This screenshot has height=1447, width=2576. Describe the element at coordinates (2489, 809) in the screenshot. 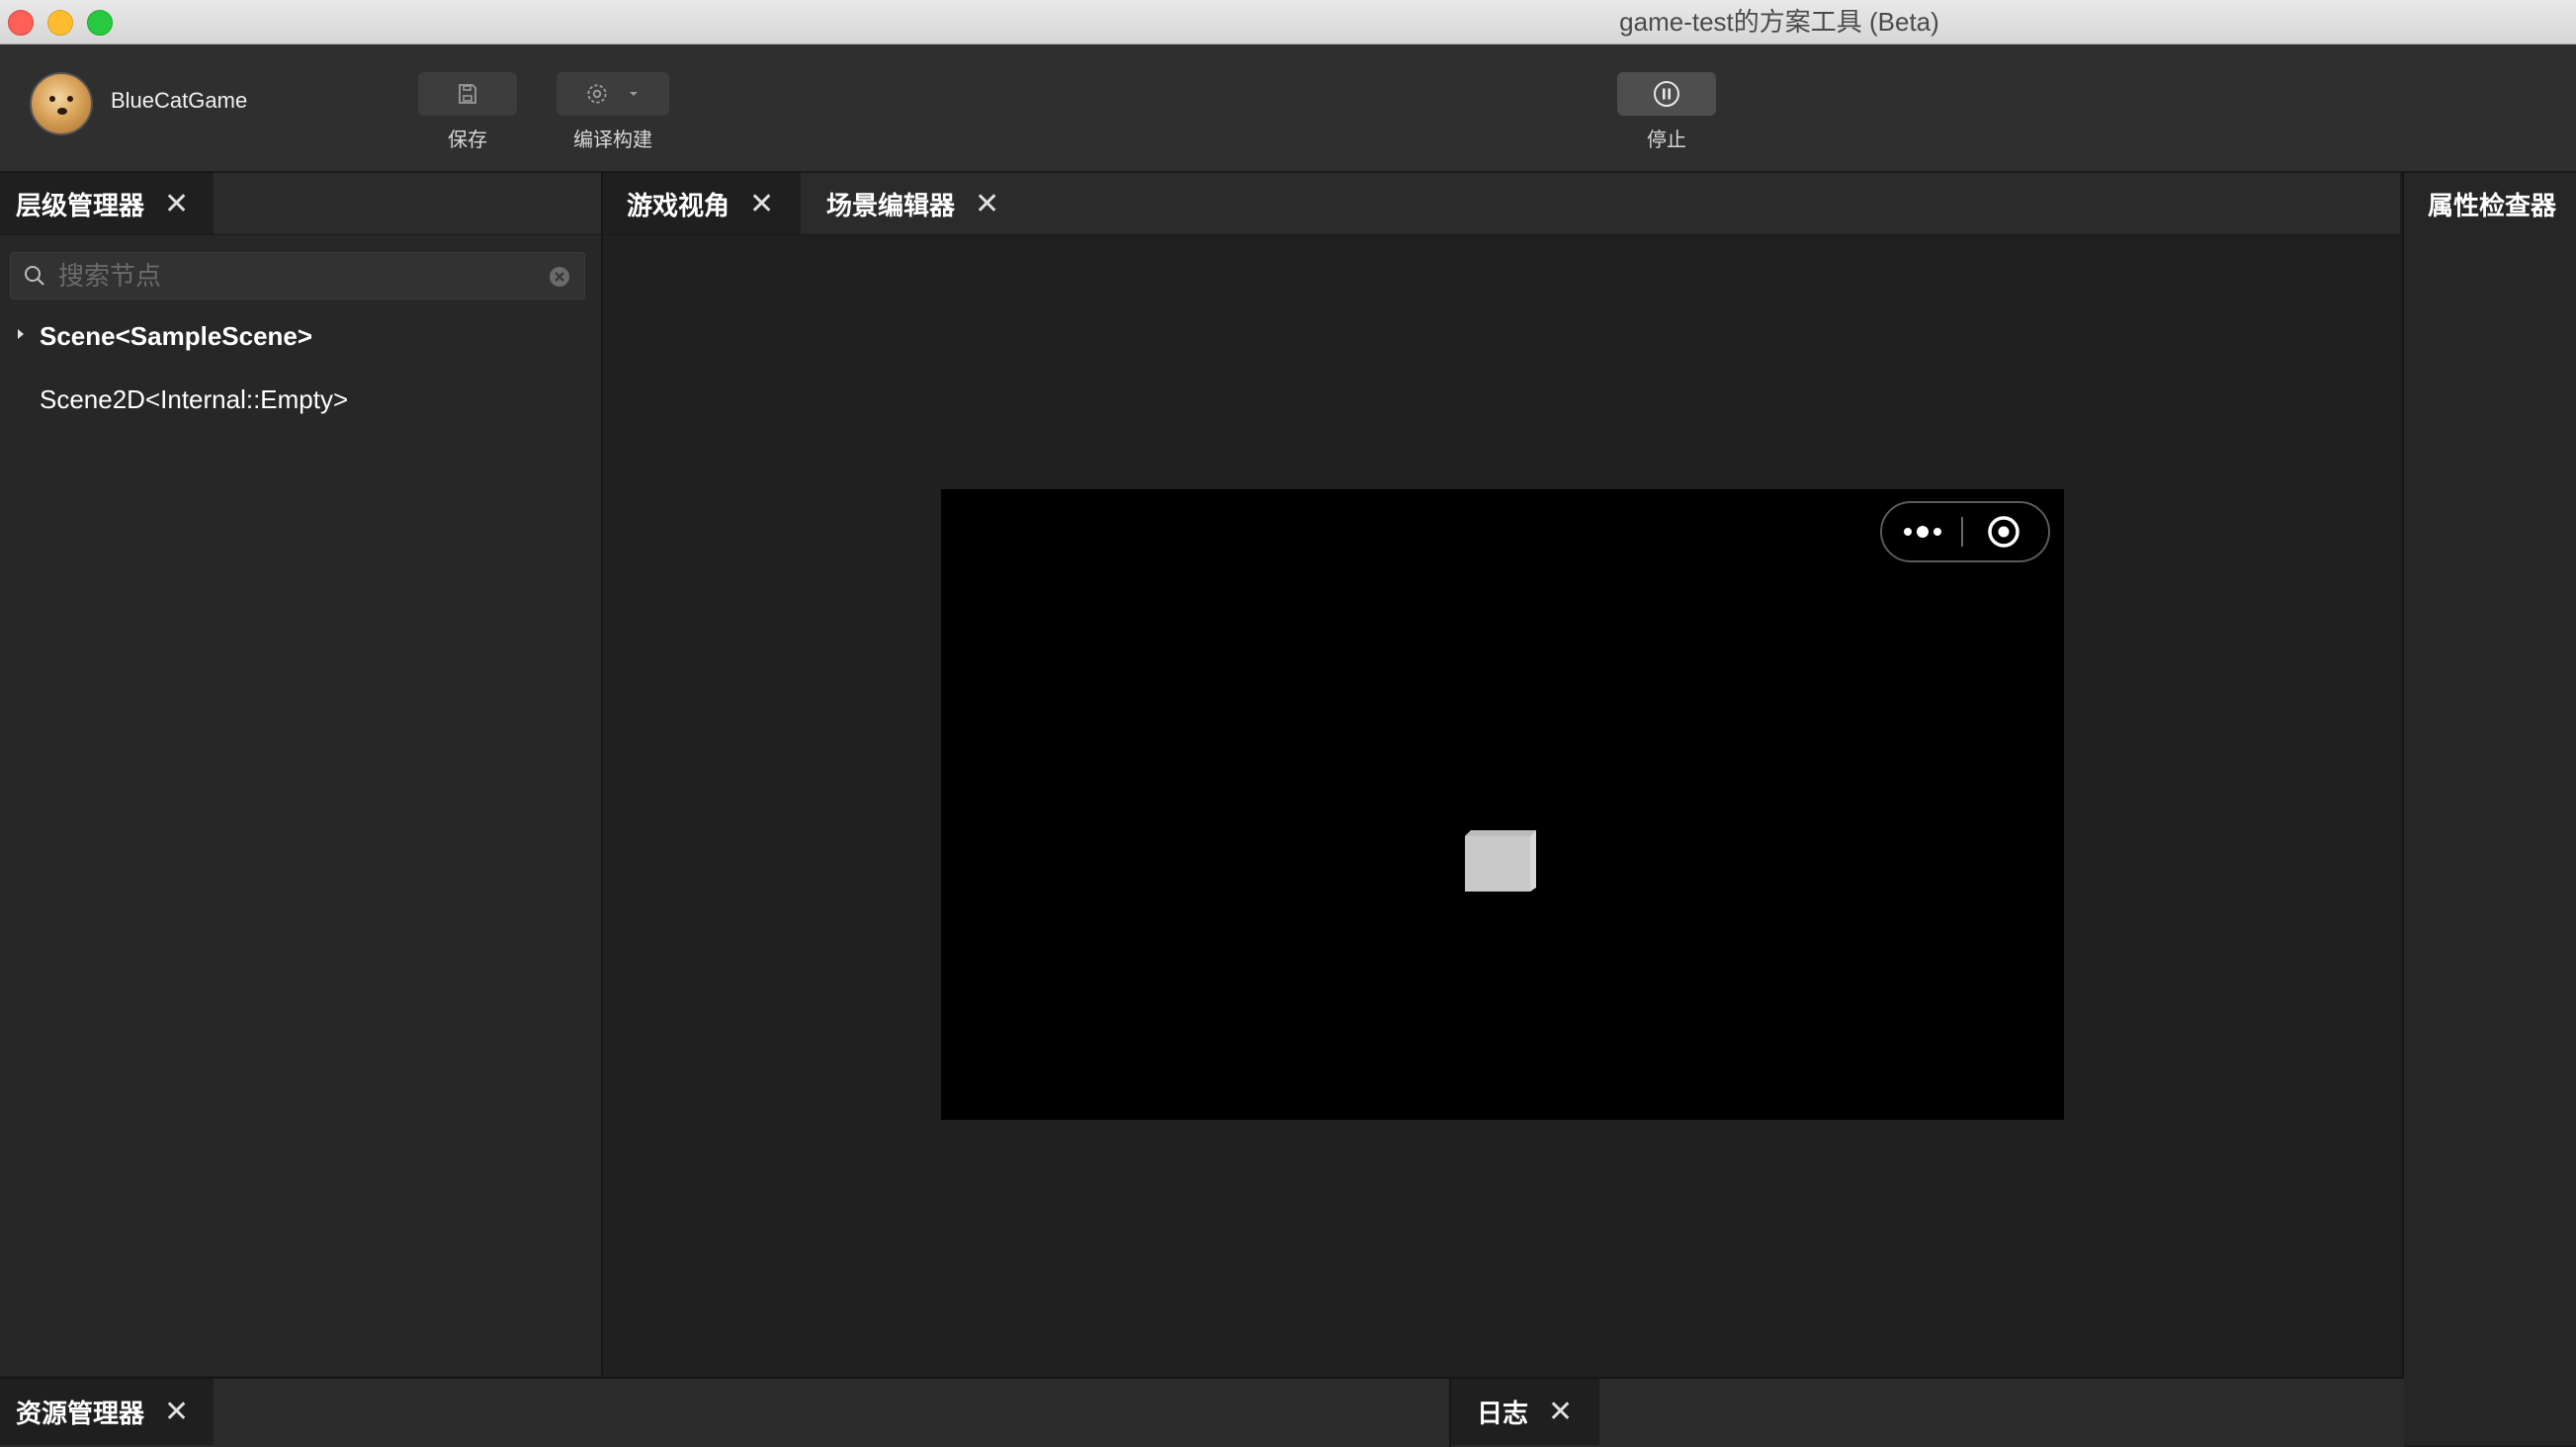

I see `inspector-panel: 属性检查器` at that location.